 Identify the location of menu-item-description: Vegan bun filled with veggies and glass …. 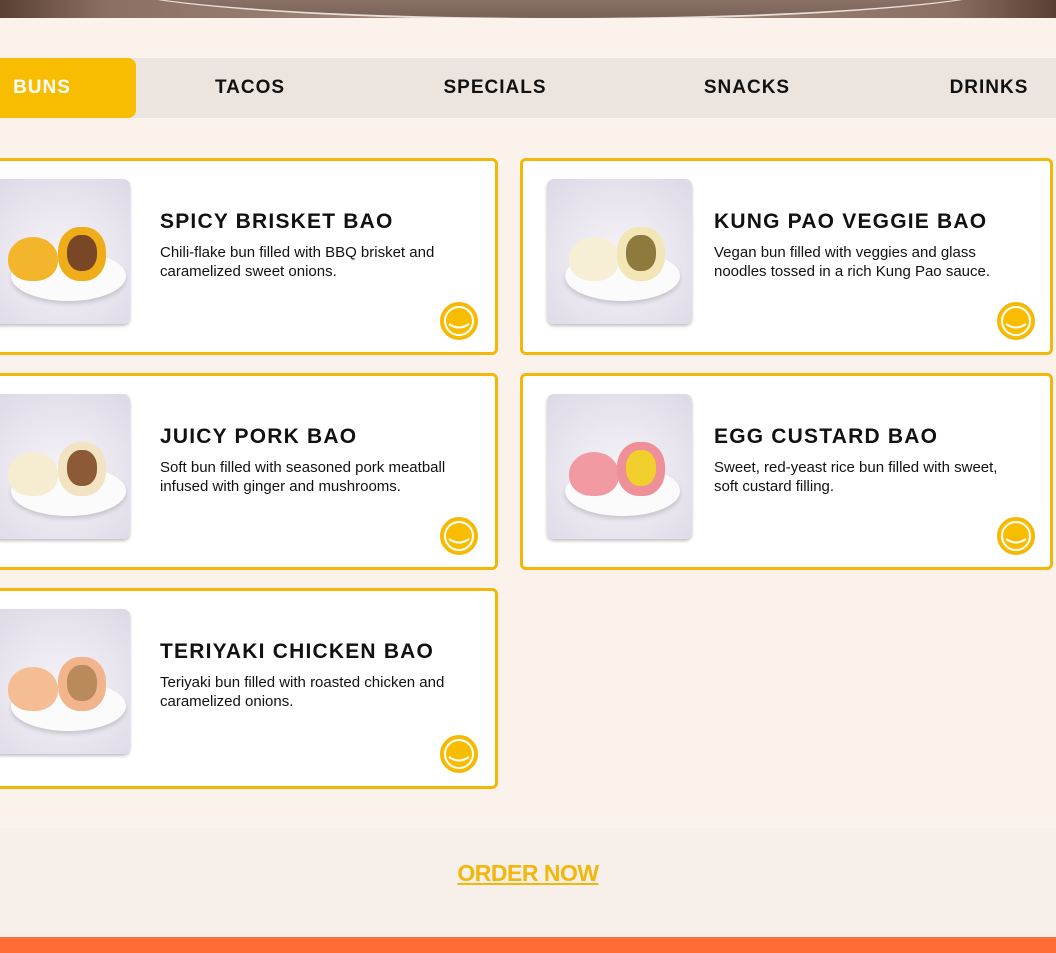
(852, 262).